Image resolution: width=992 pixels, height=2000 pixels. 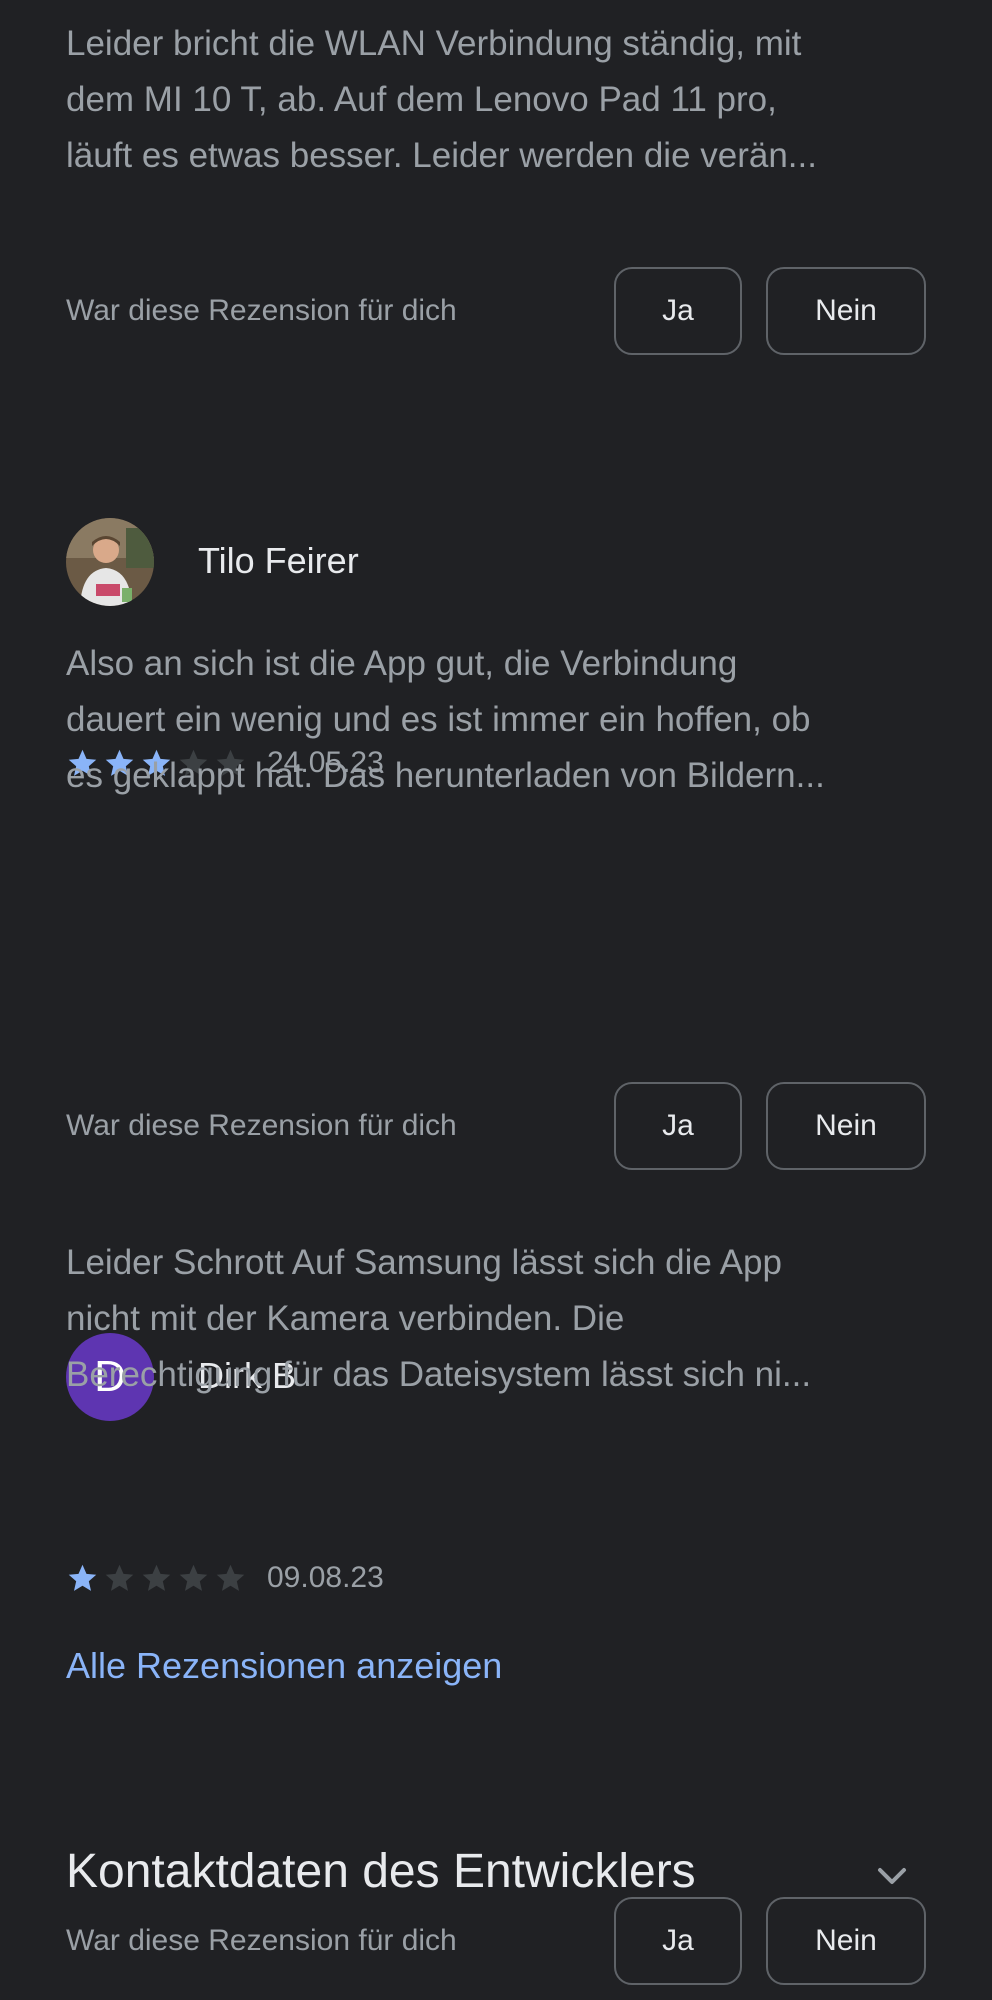 What do you see at coordinates (325, 1577) in the screenshot?
I see `review-date: 09.08.23` at bounding box center [325, 1577].